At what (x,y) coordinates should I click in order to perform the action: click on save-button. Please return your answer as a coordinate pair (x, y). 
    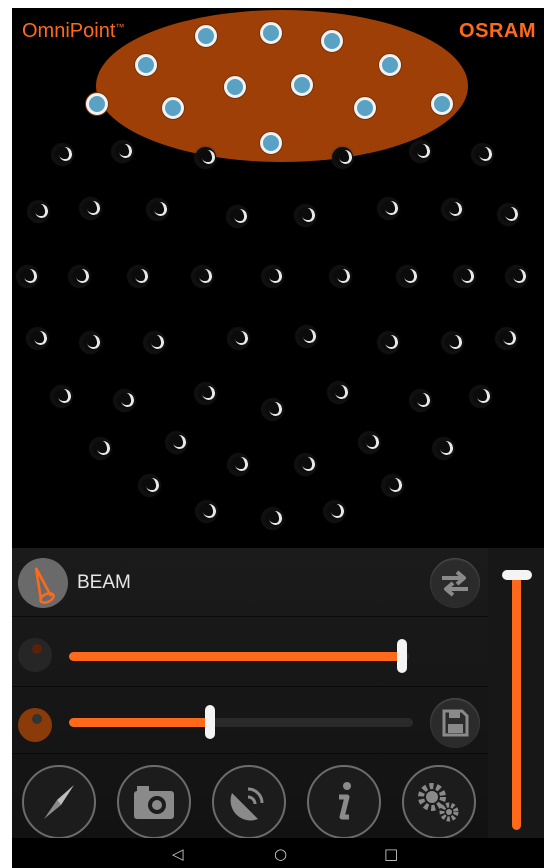
    Looking at the image, I should click on (455, 723).